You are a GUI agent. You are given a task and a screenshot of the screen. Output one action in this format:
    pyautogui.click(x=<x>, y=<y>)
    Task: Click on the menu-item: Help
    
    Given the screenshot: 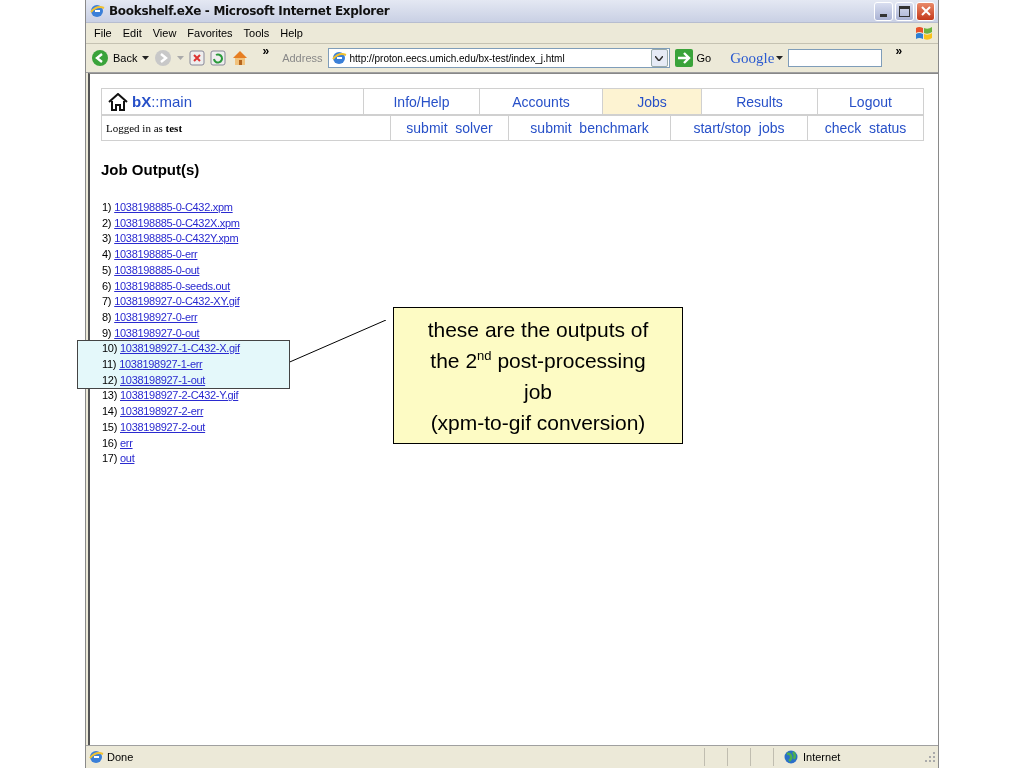 What is the action you would take?
    pyautogui.click(x=293, y=33)
    